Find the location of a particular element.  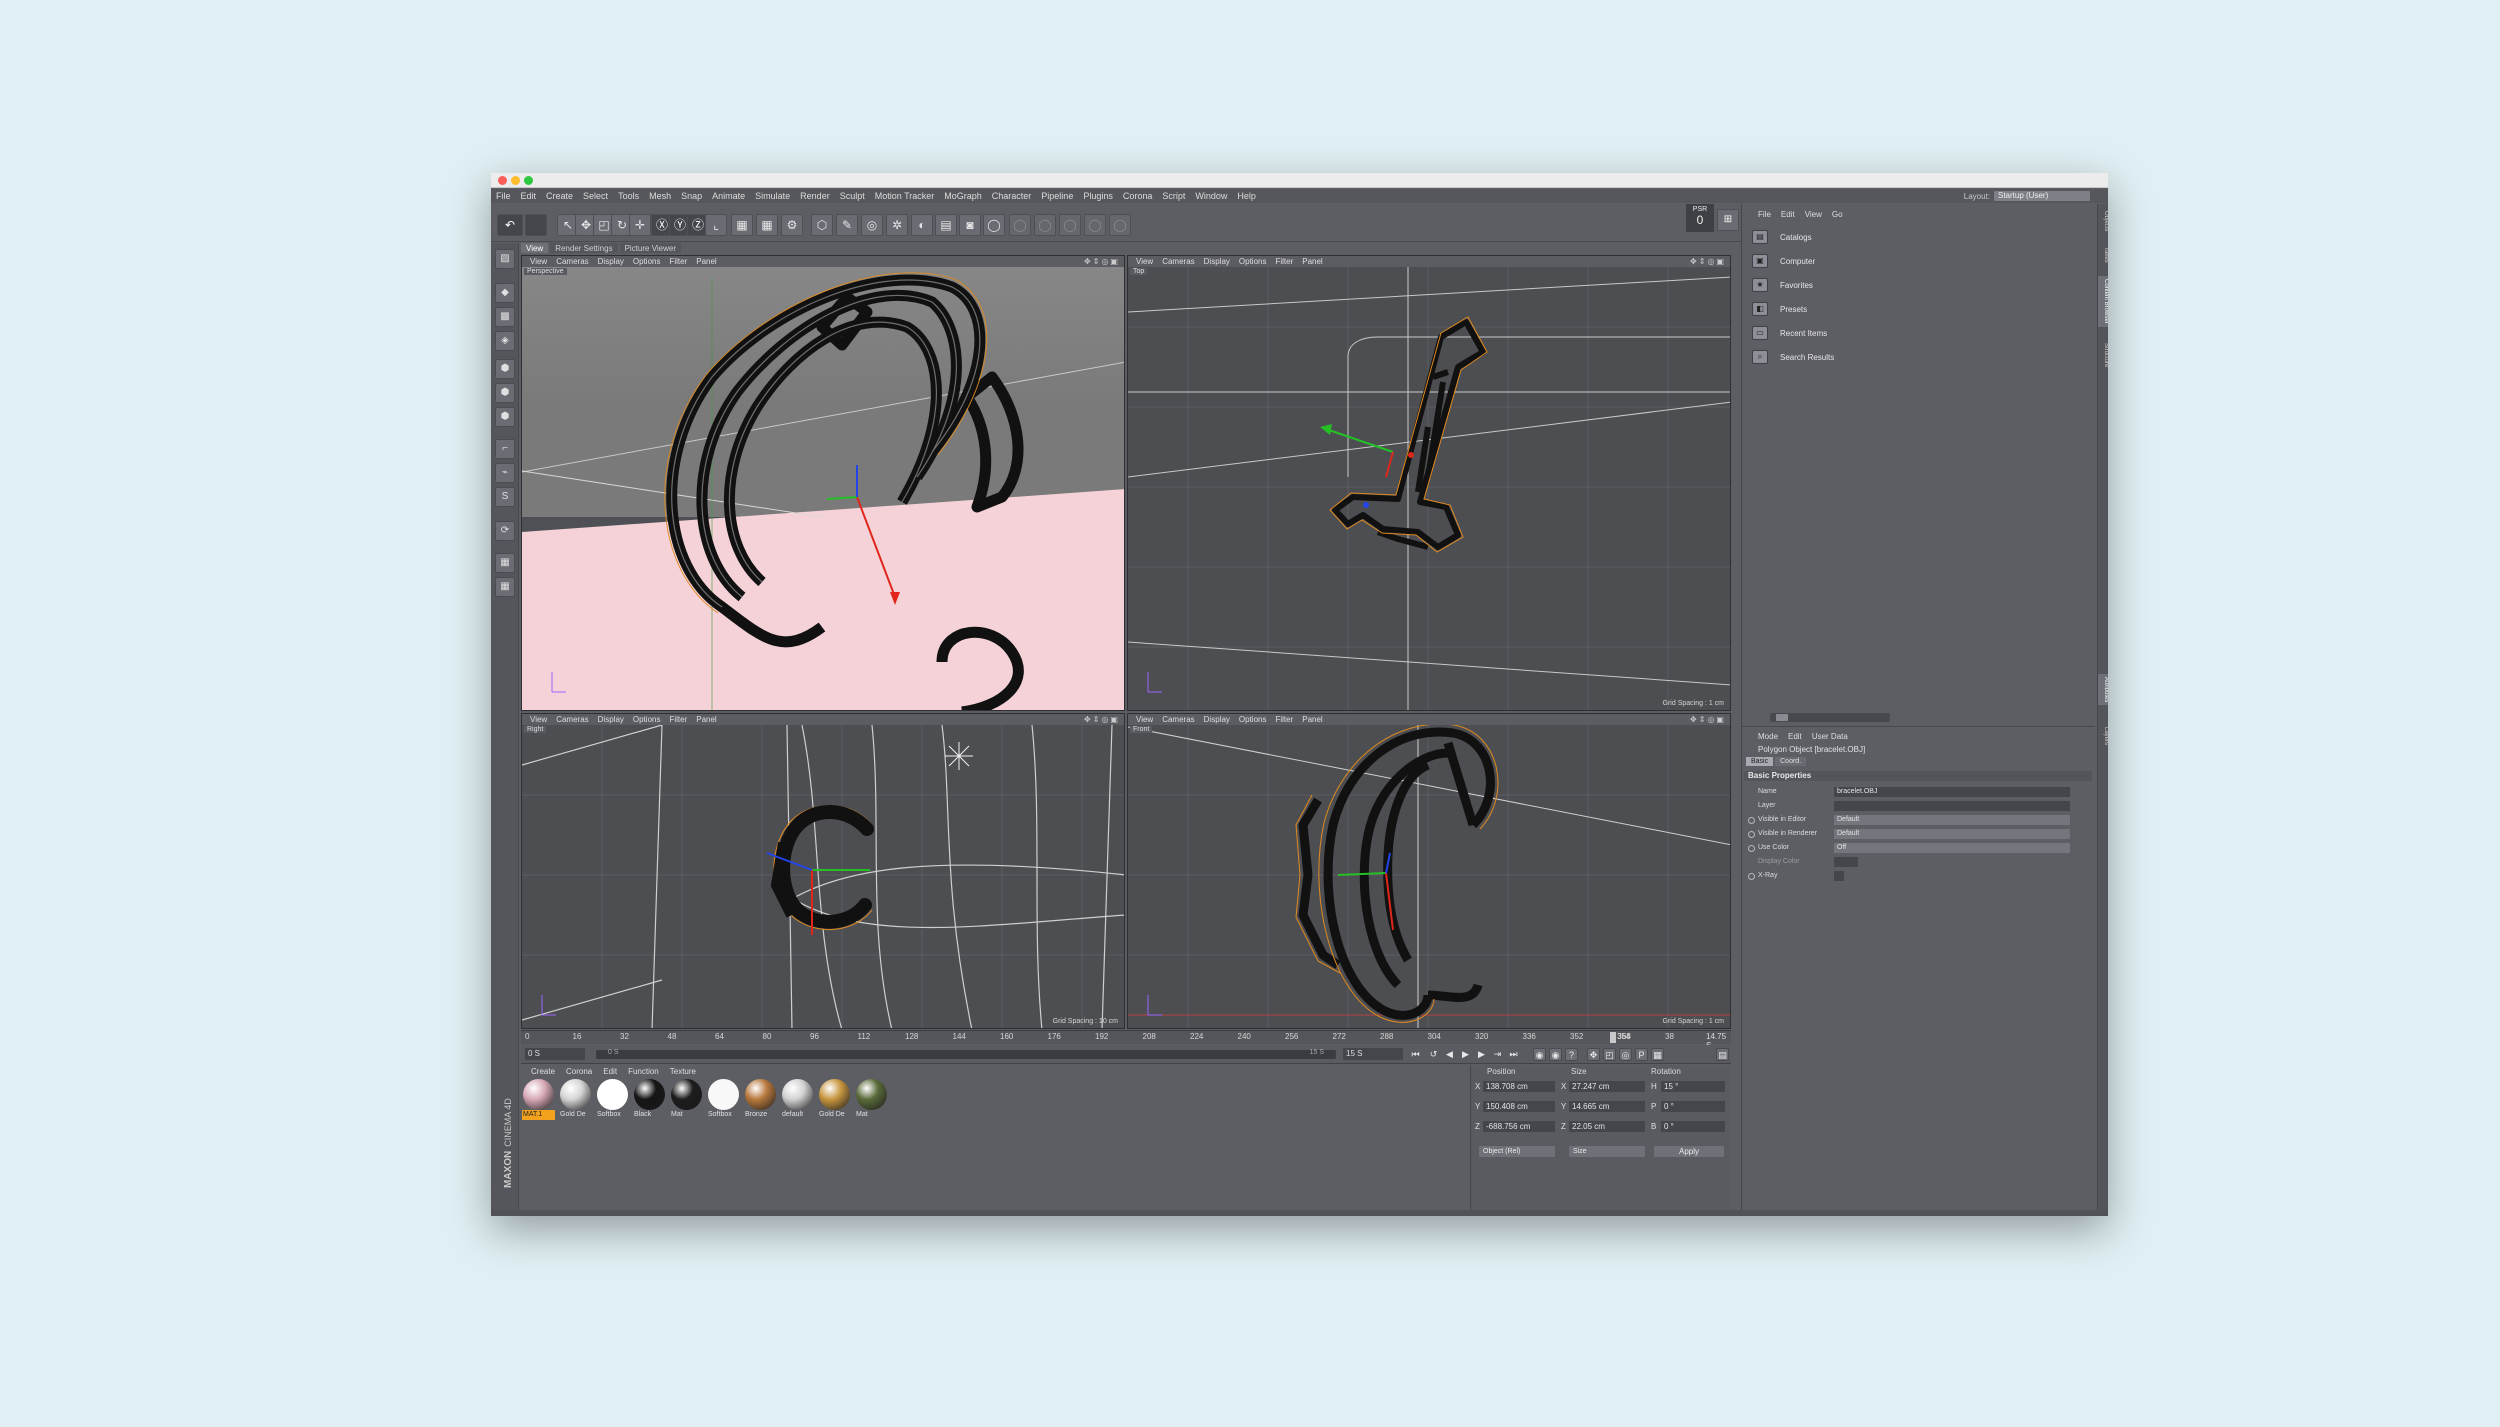

material-item: Softbox is located at coordinates (723, 1099).